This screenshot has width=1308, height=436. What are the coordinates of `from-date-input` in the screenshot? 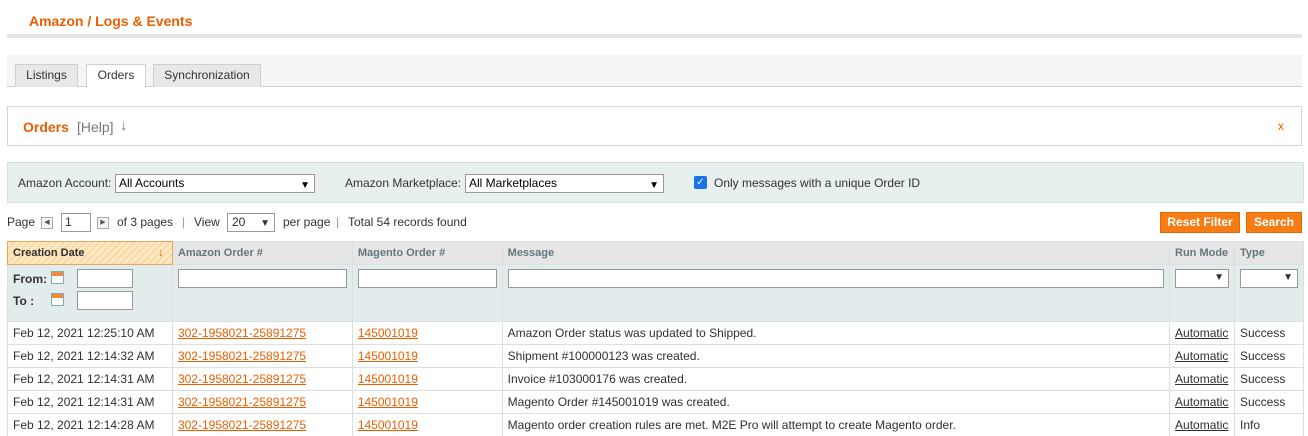 It's located at (105, 278).